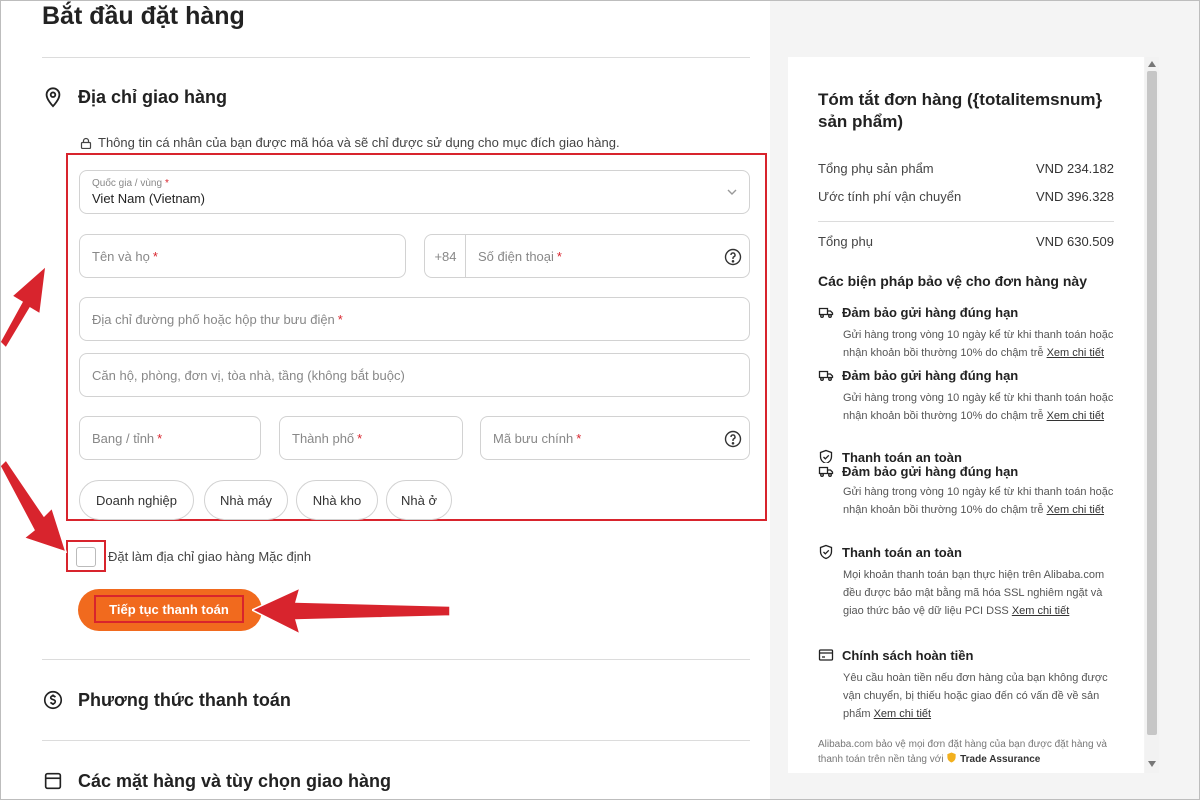  Describe the element at coordinates (153, 96) in the screenshot. I see `shipping-address-title: Địa chỉ giao hàng` at that location.